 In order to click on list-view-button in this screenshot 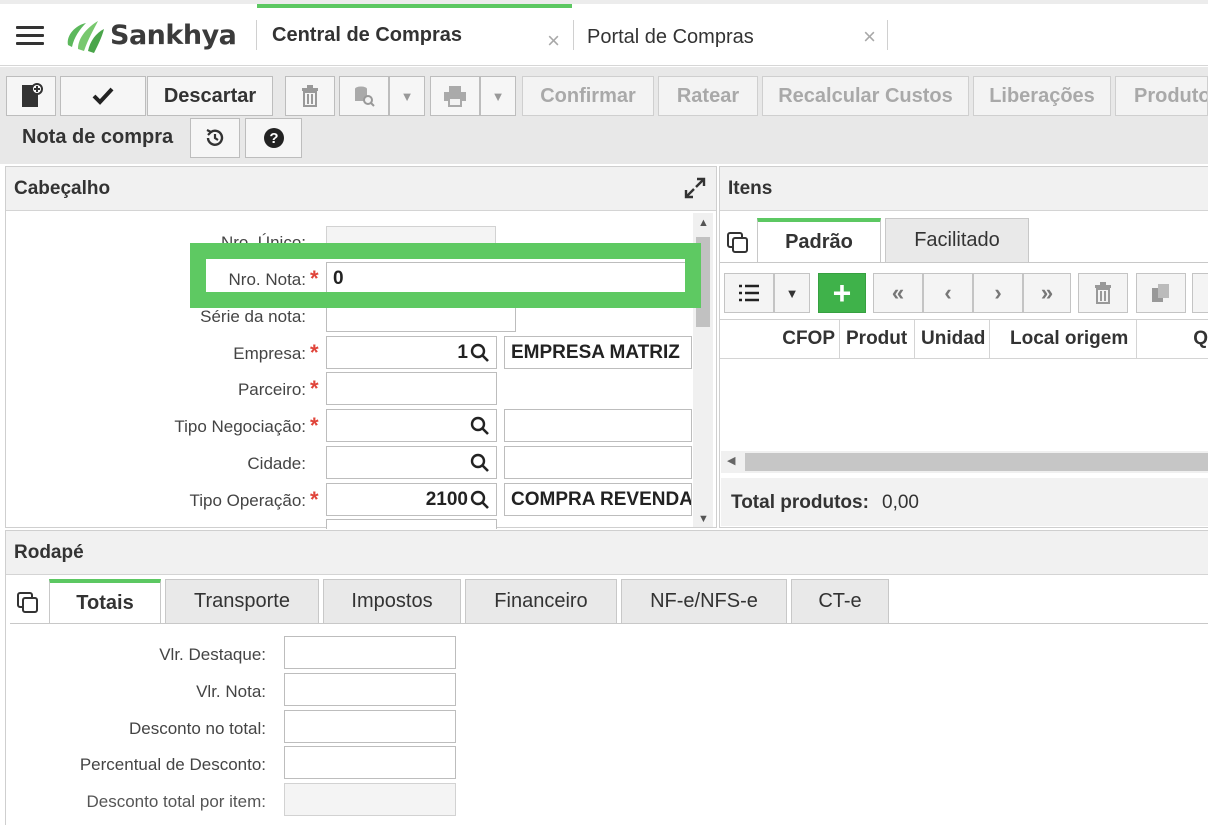, I will do `click(749, 293)`.